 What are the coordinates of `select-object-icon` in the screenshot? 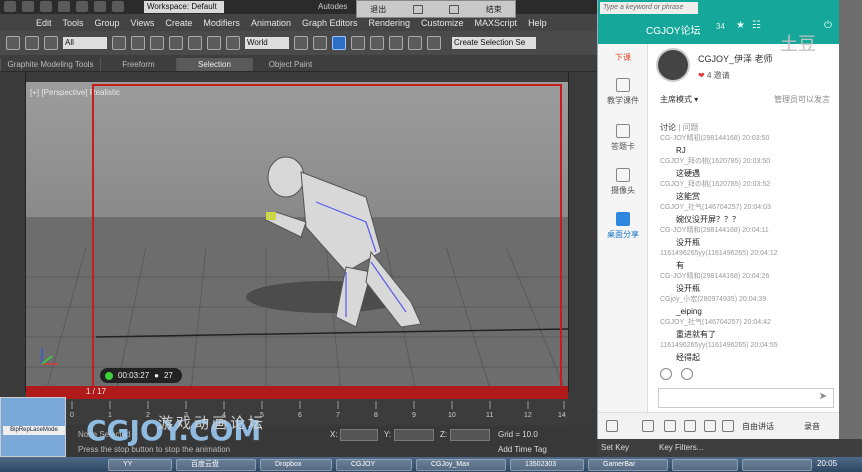 It's located at (119, 43).